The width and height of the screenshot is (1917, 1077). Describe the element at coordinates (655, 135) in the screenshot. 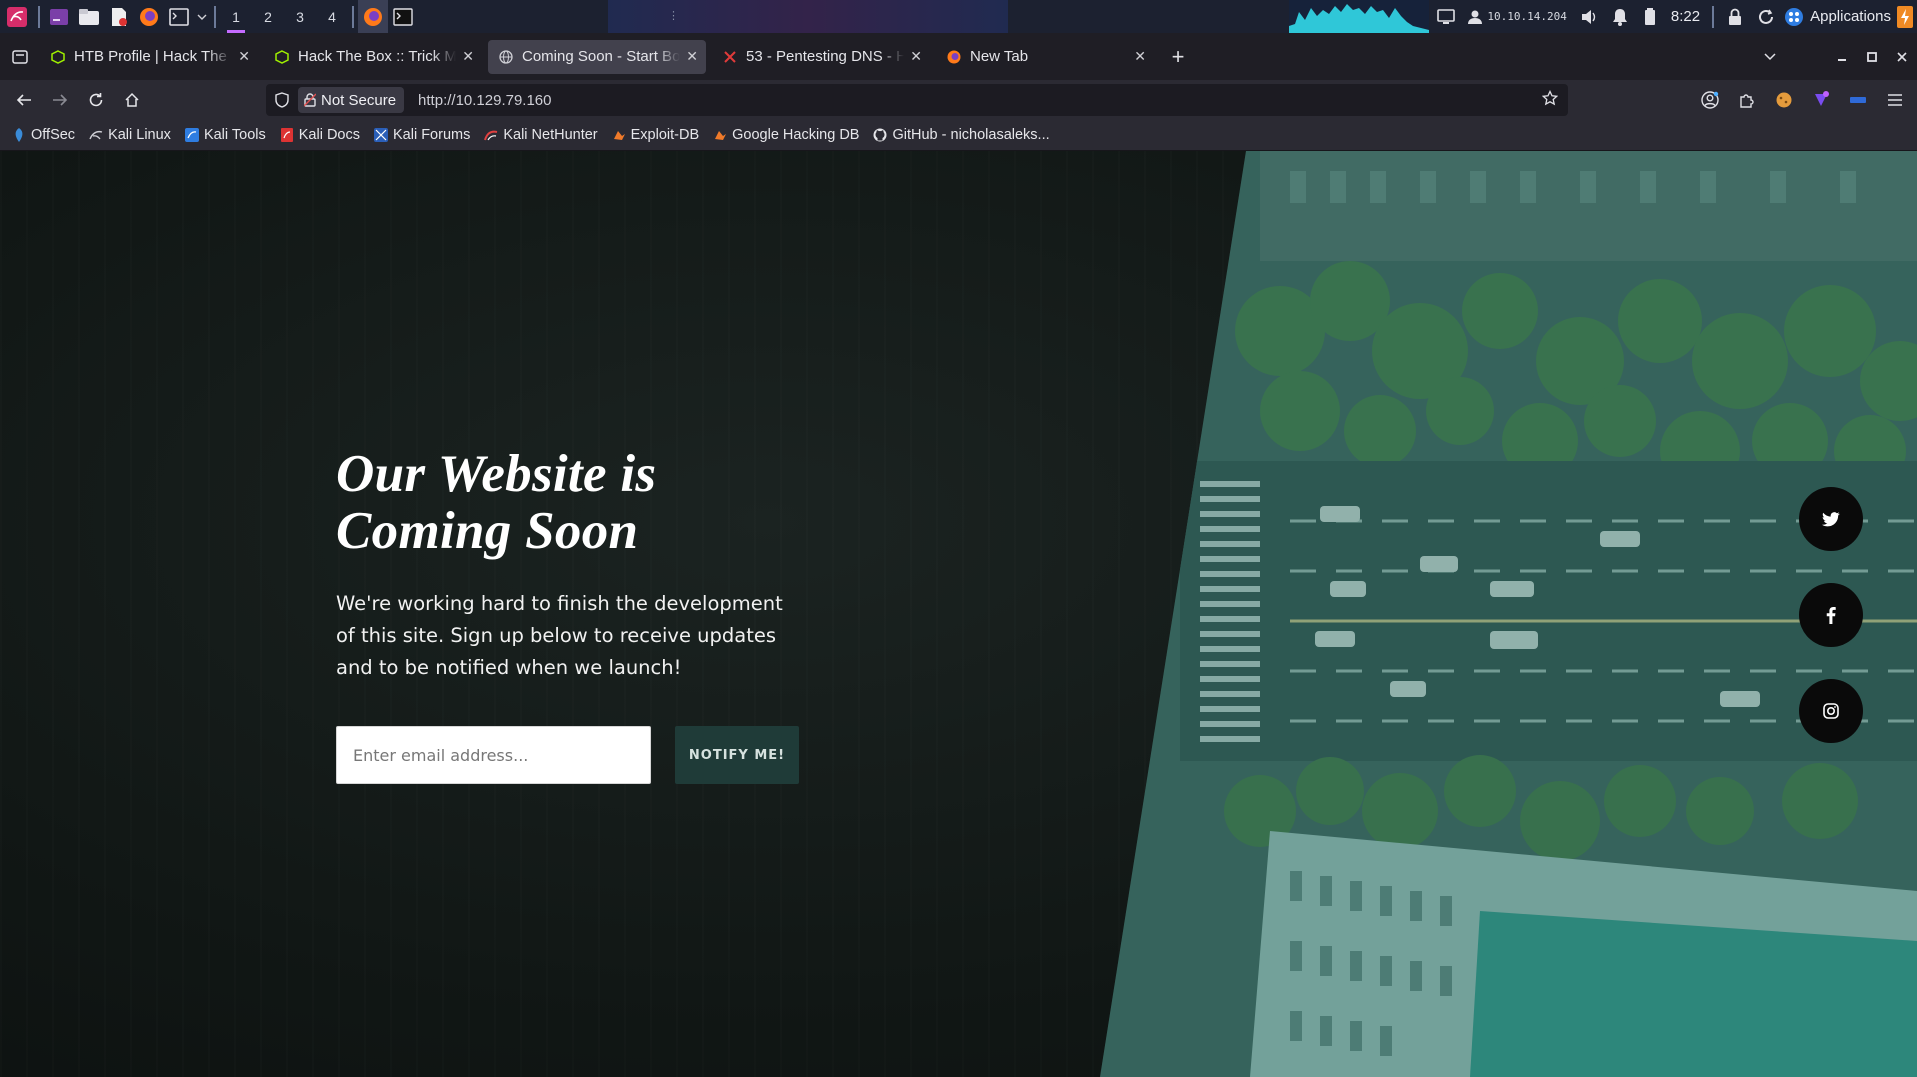

I see `bookmark-exploit-db: Exploit-DB` at that location.